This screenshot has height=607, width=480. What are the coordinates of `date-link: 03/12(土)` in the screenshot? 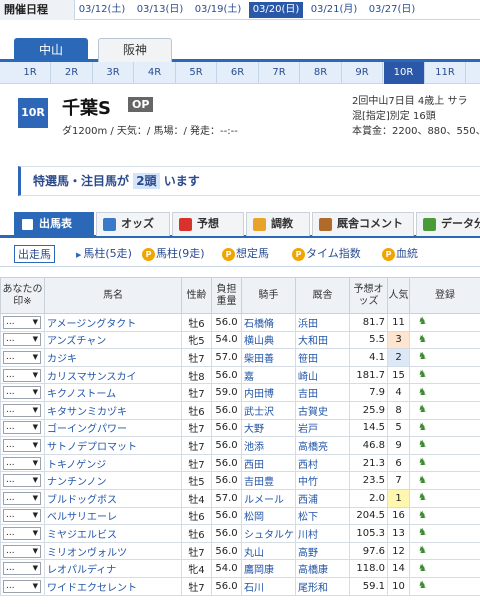 It's located at (102, 10).